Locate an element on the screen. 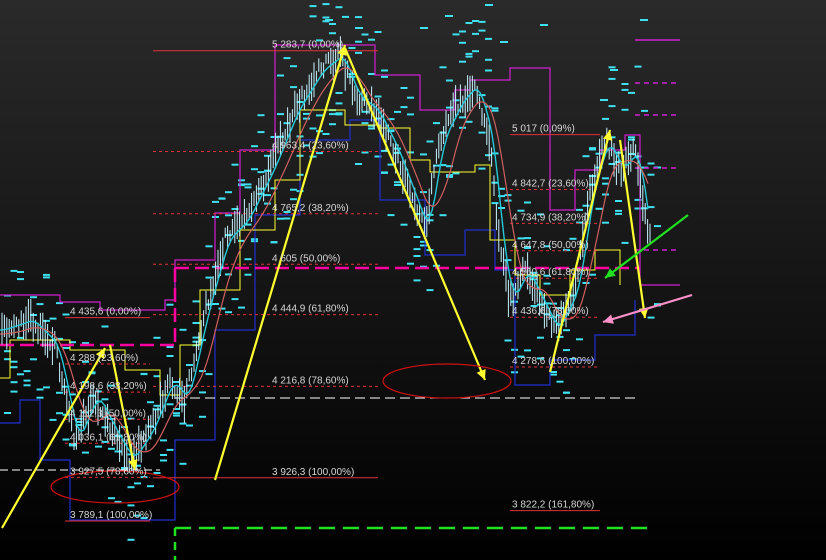 This screenshot has height=560, width=826. fib-level-label: 4 436,6 (78,60%) is located at coordinates (550, 311).